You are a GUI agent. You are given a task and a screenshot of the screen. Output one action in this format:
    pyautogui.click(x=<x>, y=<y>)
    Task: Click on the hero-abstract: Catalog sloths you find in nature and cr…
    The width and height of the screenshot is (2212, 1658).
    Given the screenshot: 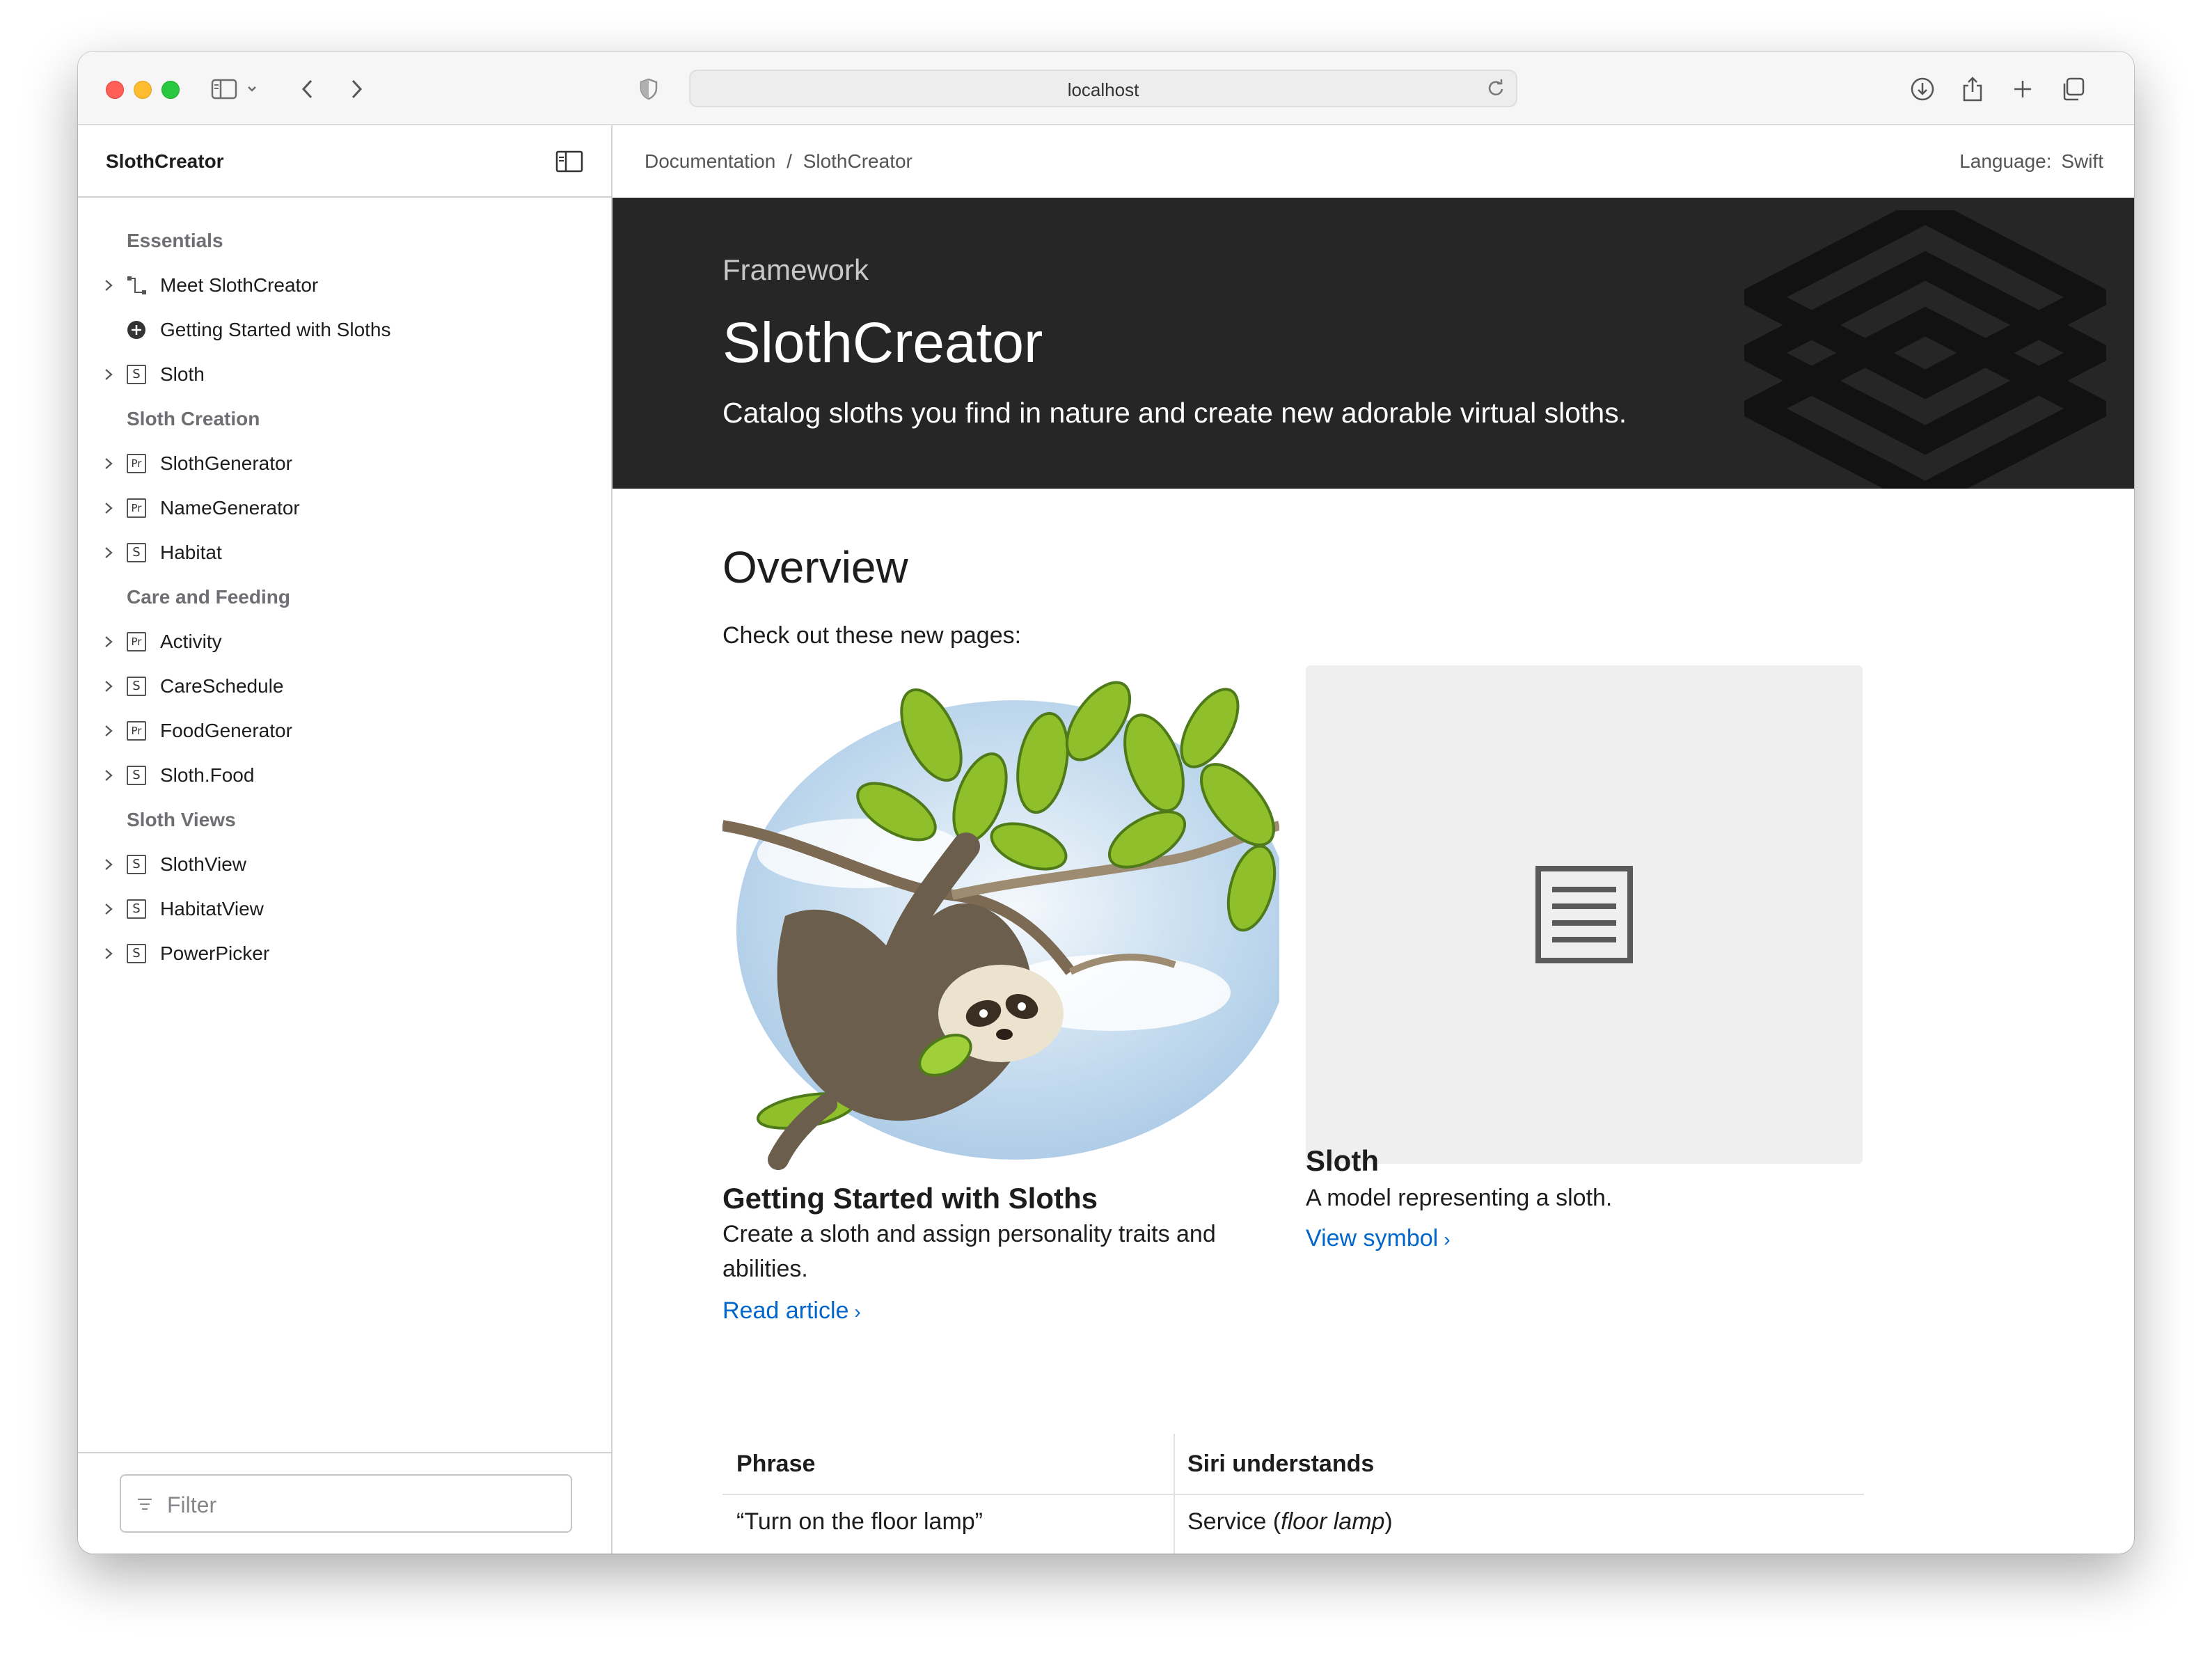 What is the action you would take?
    pyautogui.click(x=1174, y=413)
    